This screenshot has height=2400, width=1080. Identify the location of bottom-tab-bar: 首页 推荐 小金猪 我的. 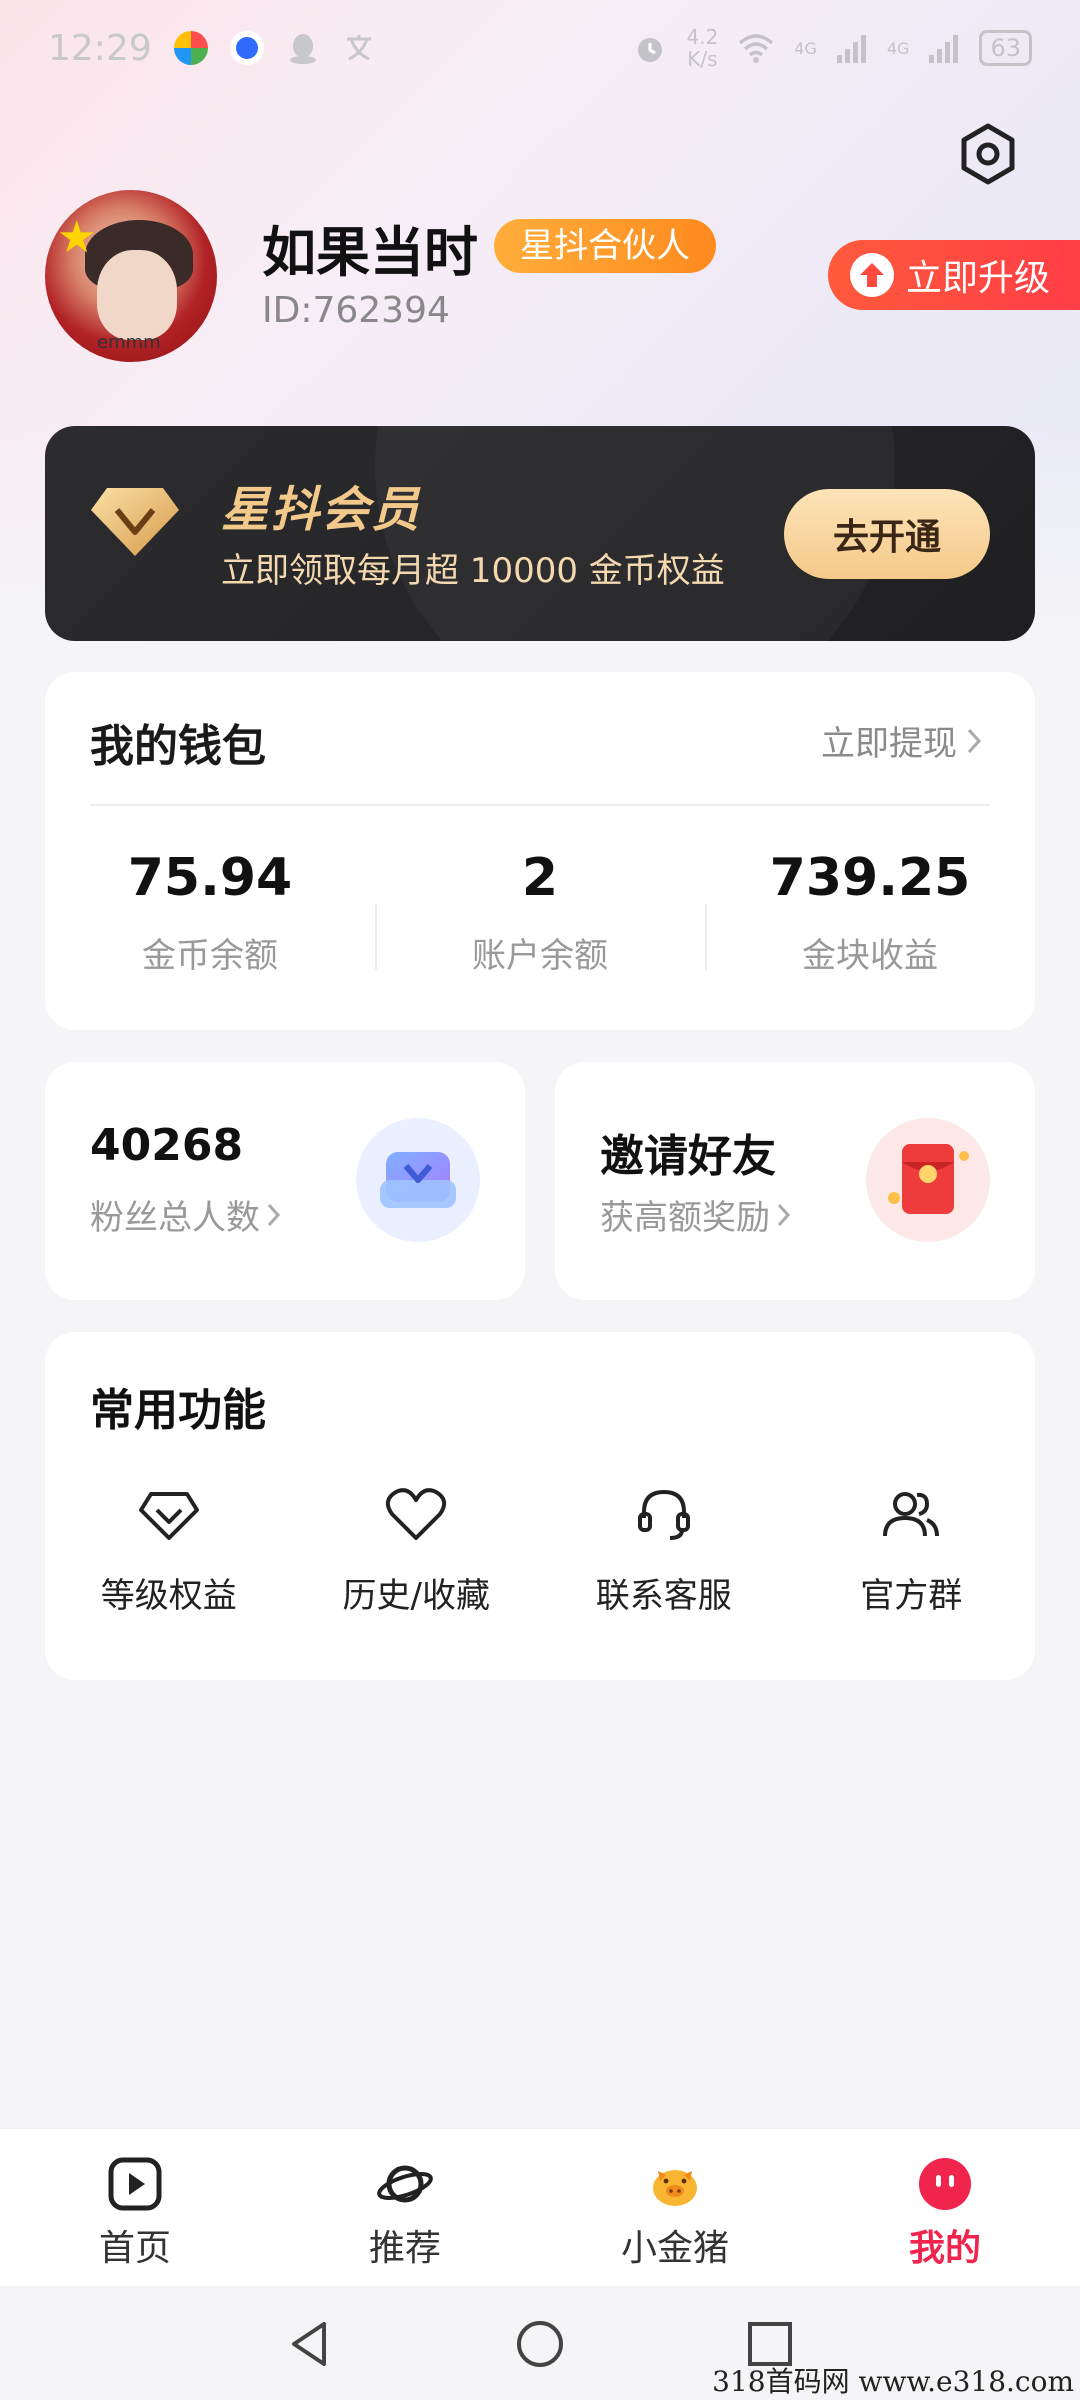
(540, 2207).